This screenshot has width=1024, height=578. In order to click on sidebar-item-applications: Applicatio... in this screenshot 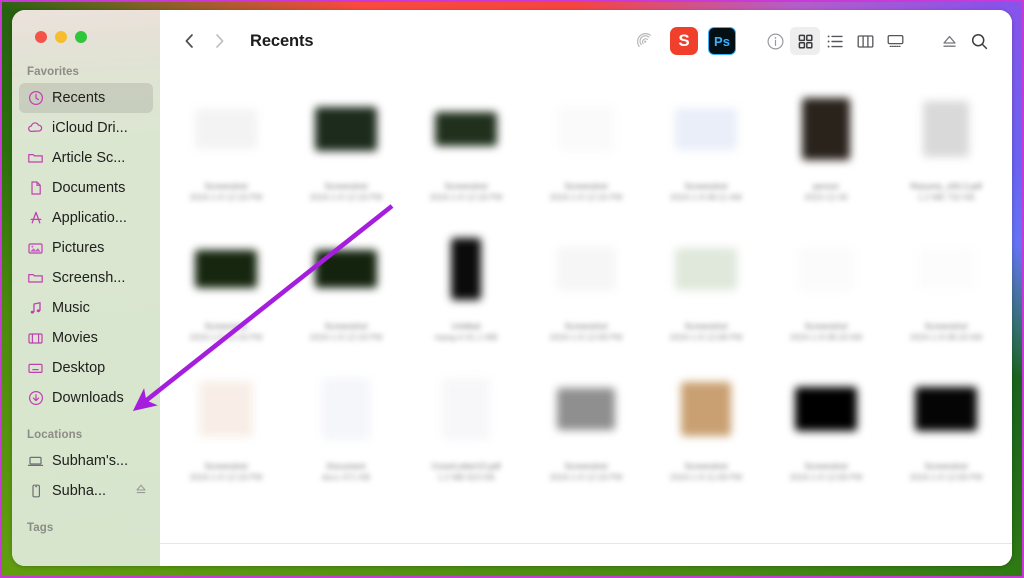, I will do `click(86, 218)`.